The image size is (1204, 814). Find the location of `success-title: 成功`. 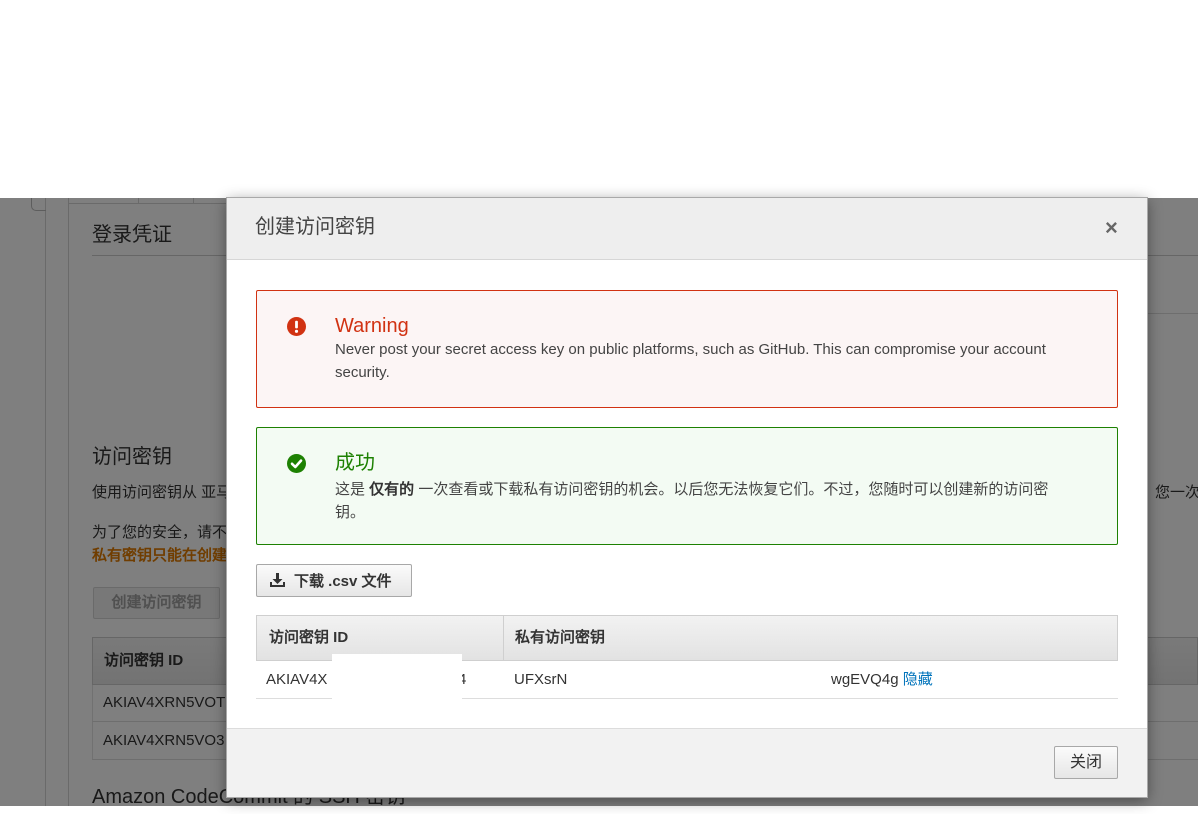

success-title: 成功 is located at coordinates (355, 463).